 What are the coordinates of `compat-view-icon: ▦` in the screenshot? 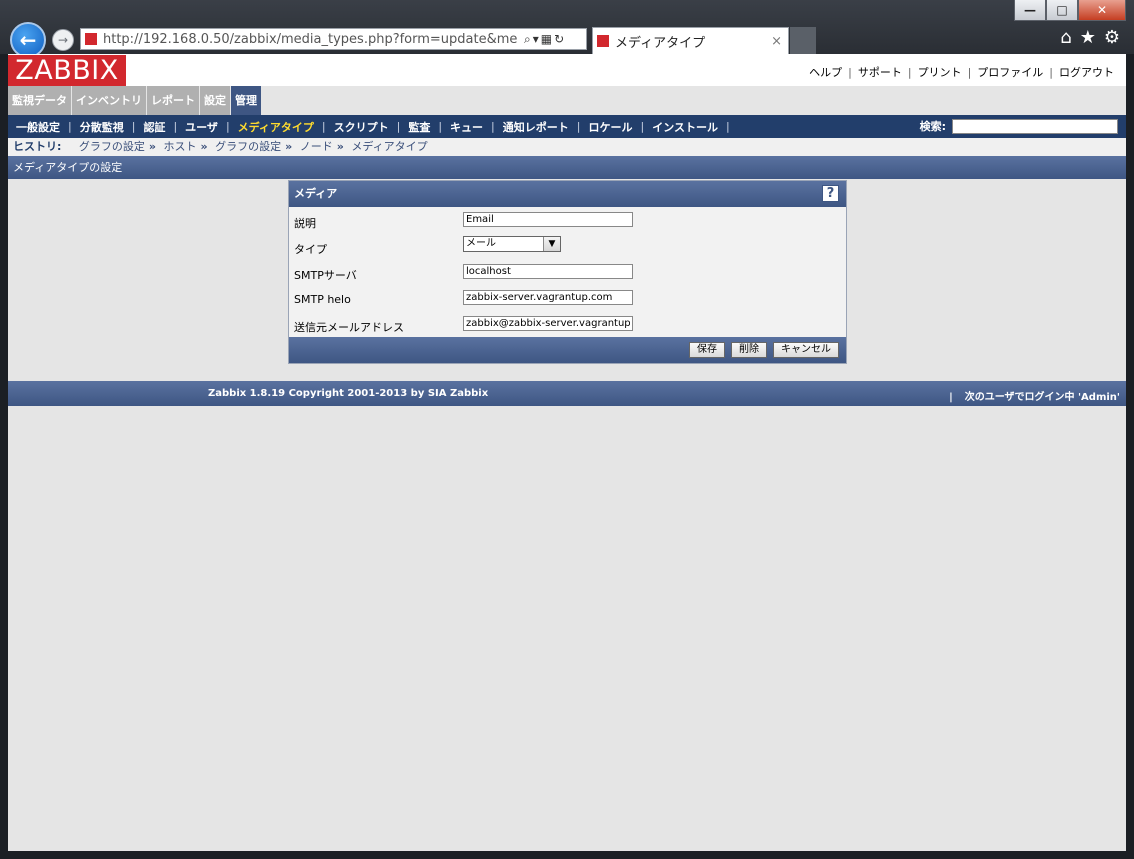 It's located at (547, 39).